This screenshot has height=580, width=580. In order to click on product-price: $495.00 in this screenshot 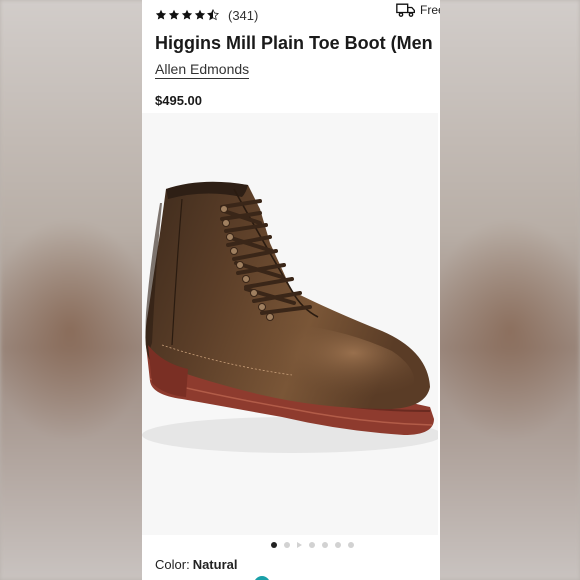, I will do `click(178, 100)`.